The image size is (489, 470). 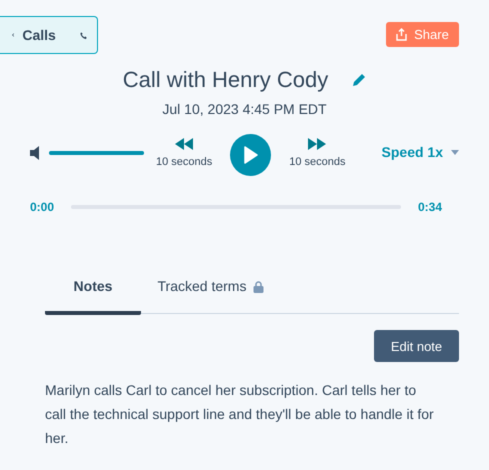 I want to click on share-icon, so click(x=402, y=34).